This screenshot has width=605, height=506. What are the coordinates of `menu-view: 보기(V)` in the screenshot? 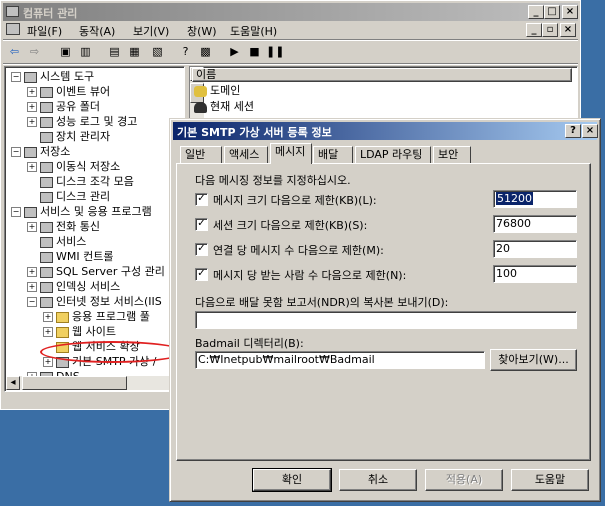 It's located at (151, 31).